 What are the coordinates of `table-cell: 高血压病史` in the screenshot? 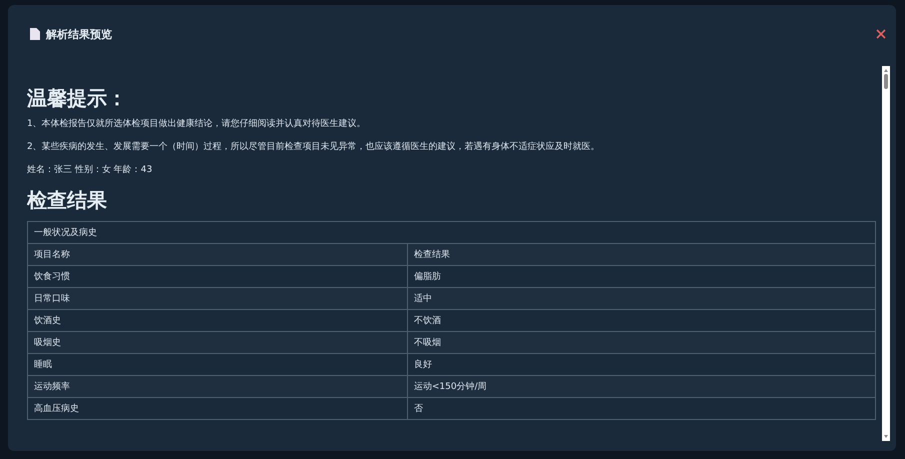 It's located at (218, 409).